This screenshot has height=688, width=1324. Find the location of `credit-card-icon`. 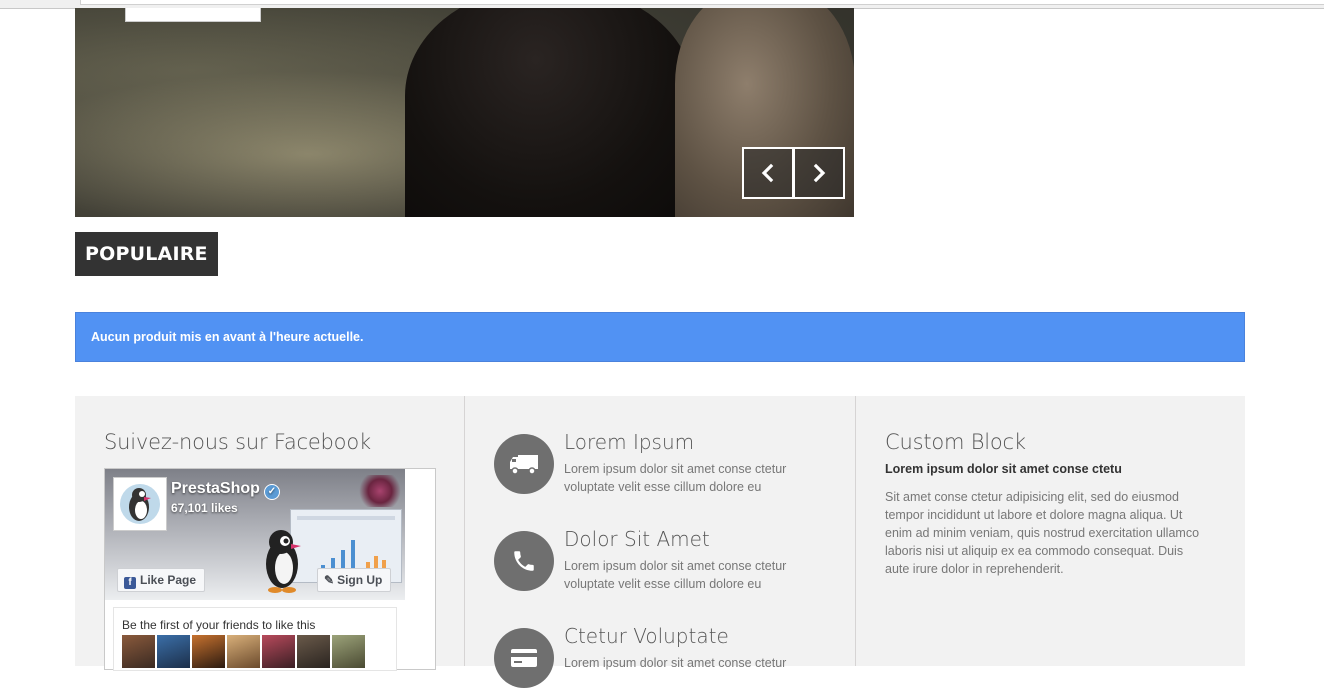

credit-card-icon is located at coordinates (524, 658).